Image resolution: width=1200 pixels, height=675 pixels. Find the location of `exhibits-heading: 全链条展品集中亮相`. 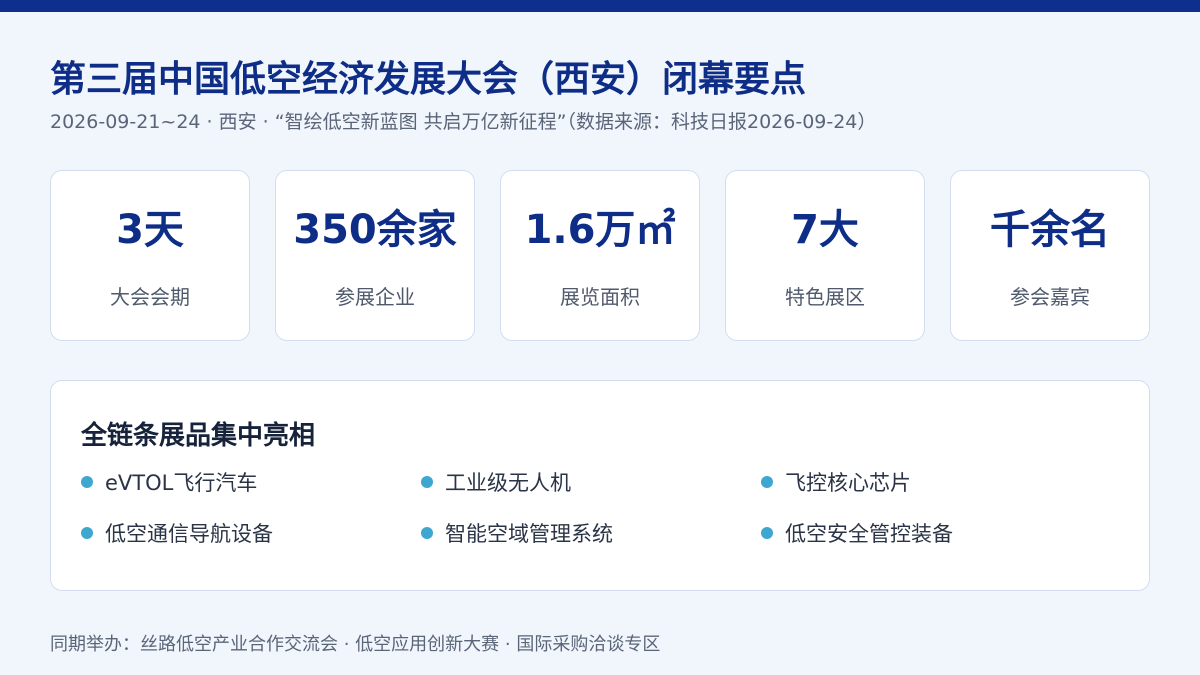

exhibits-heading: 全链条展品集中亮相 is located at coordinates (198, 436).